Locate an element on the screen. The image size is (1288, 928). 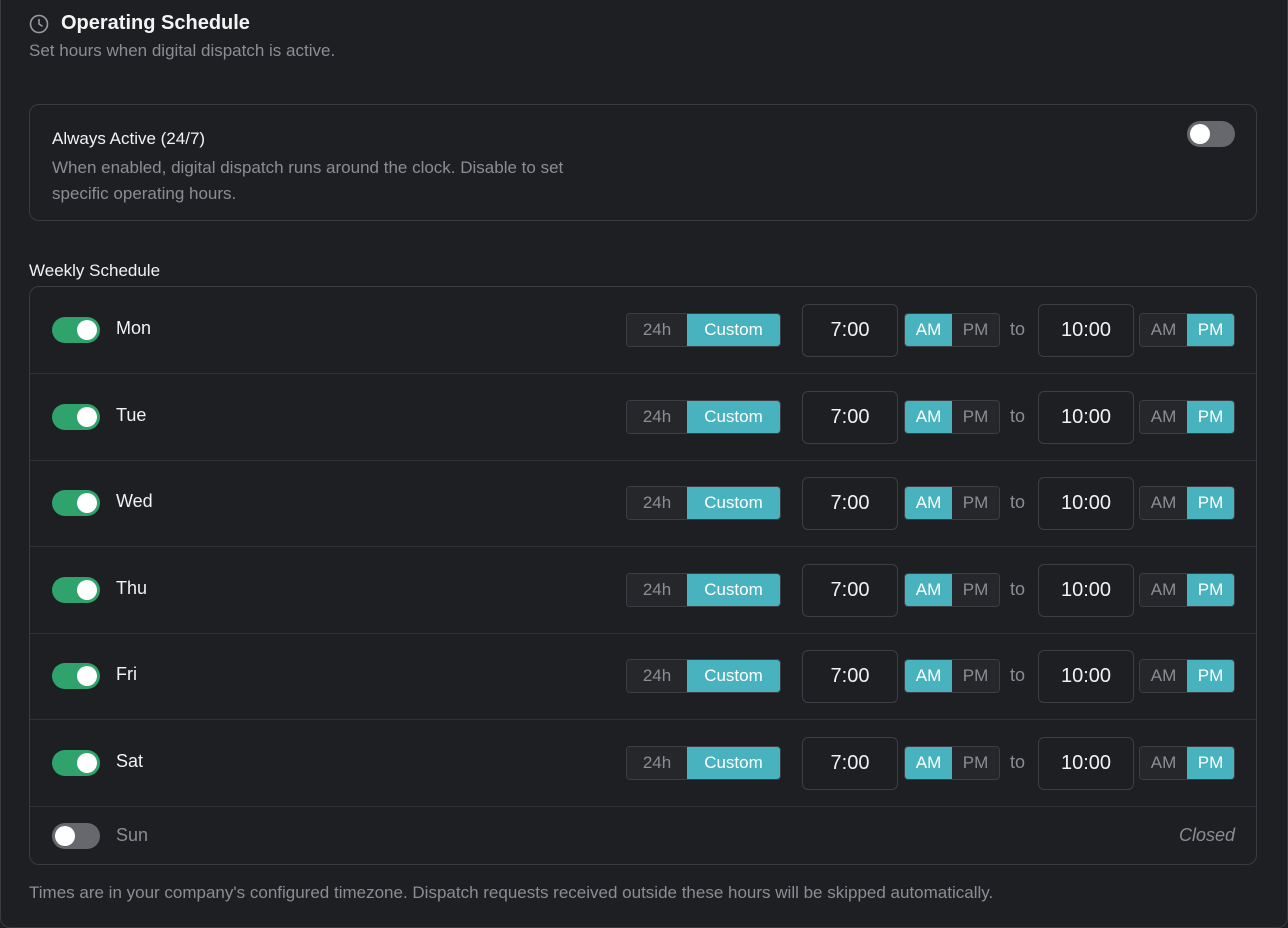
day-toggle-wed is located at coordinates (76, 503).